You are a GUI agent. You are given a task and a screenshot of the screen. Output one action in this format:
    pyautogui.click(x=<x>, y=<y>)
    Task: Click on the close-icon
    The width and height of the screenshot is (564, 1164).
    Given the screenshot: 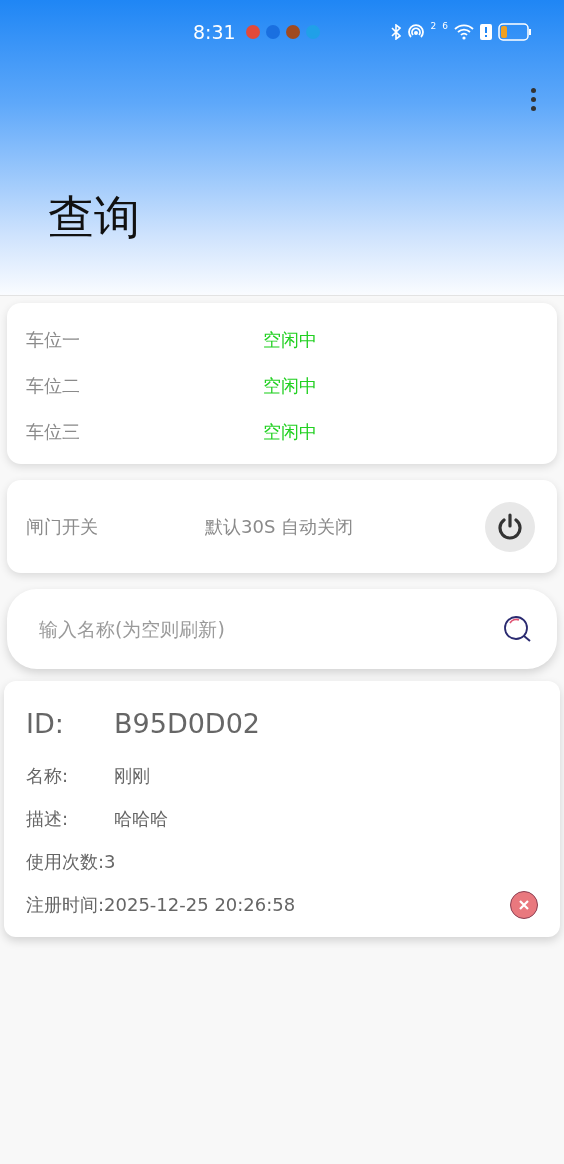 What is the action you would take?
    pyautogui.click(x=524, y=904)
    